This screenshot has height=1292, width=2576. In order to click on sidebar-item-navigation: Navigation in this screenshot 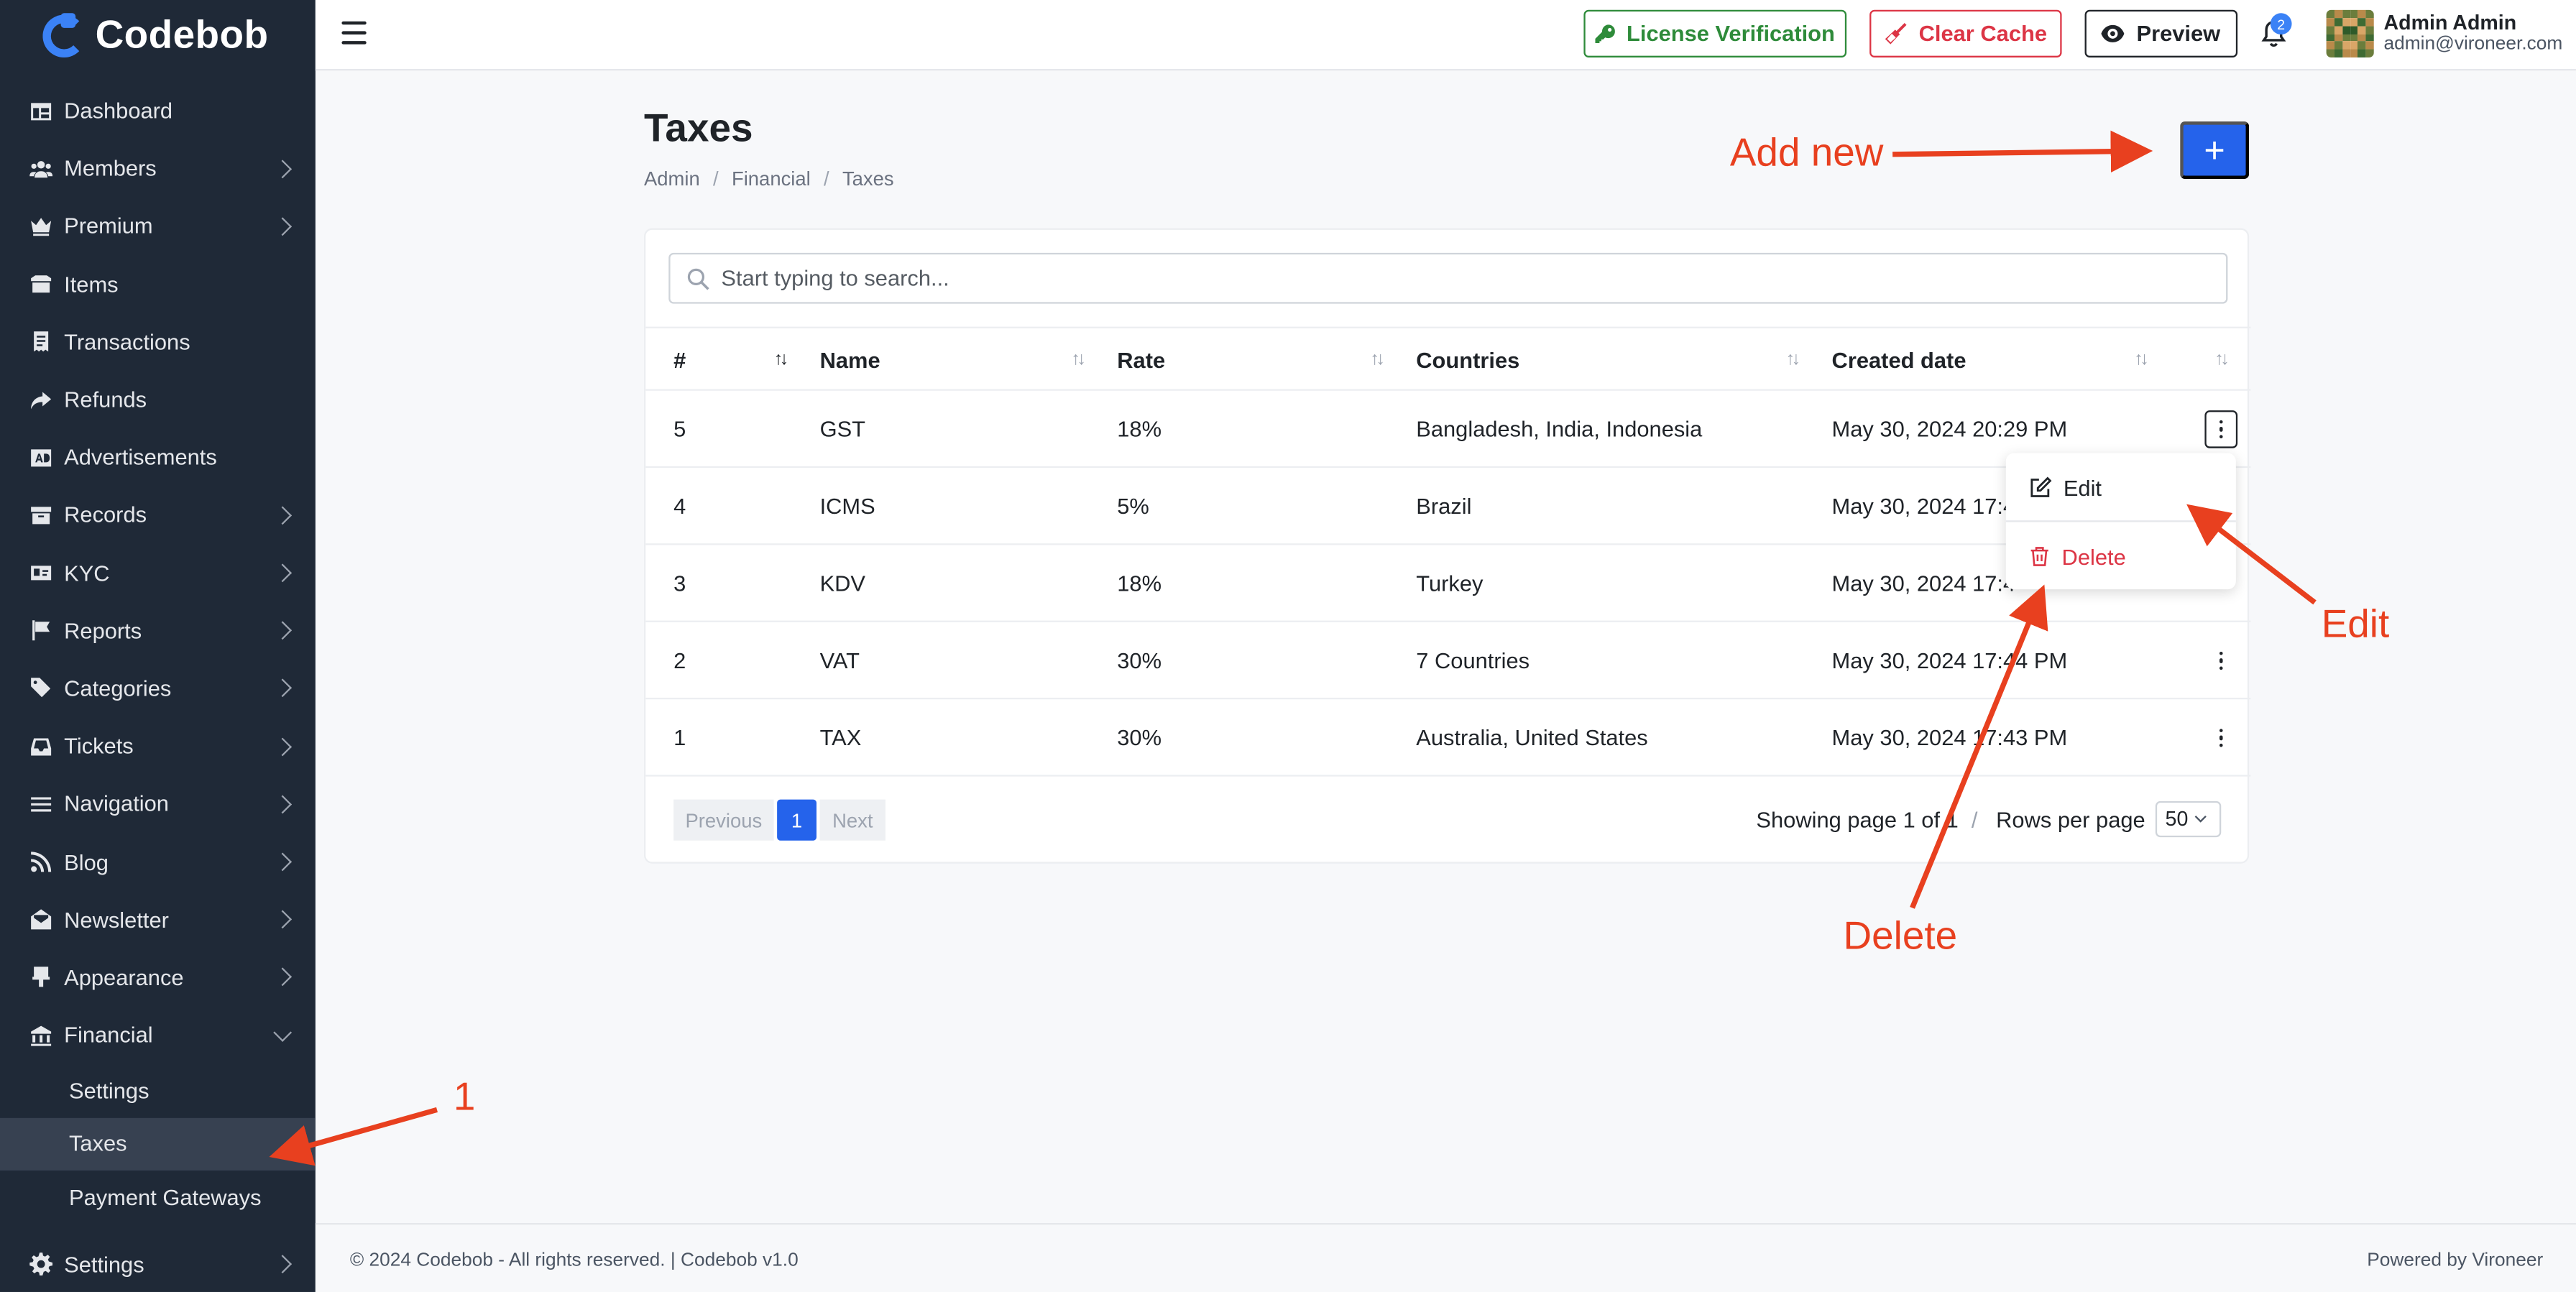, I will do `click(158, 804)`.